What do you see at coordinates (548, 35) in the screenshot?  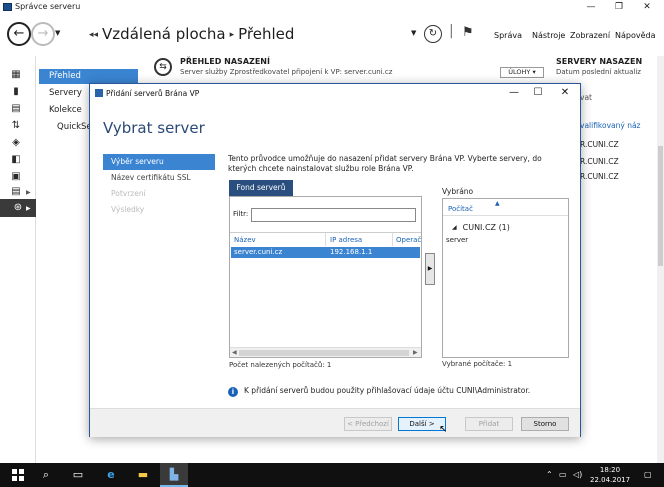 I see `menu-tools: Nástroje` at bounding box center [548, 35].